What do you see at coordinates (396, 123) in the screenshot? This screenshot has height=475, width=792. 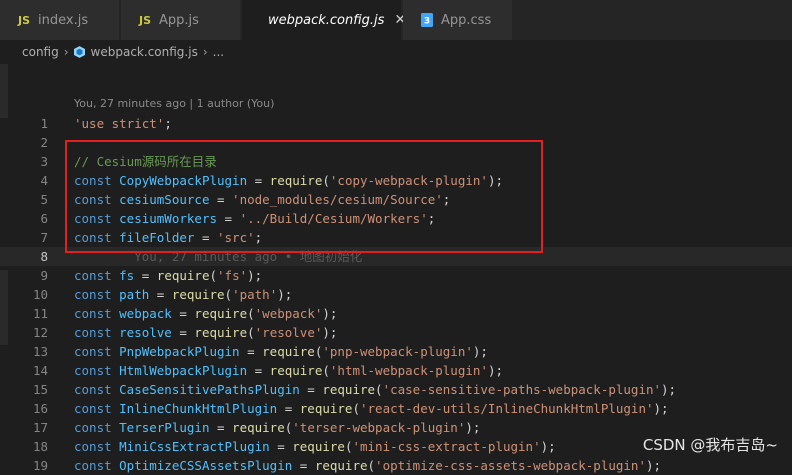 I see `code-line: 1 'use strict';` at bounding box center [396, 123].